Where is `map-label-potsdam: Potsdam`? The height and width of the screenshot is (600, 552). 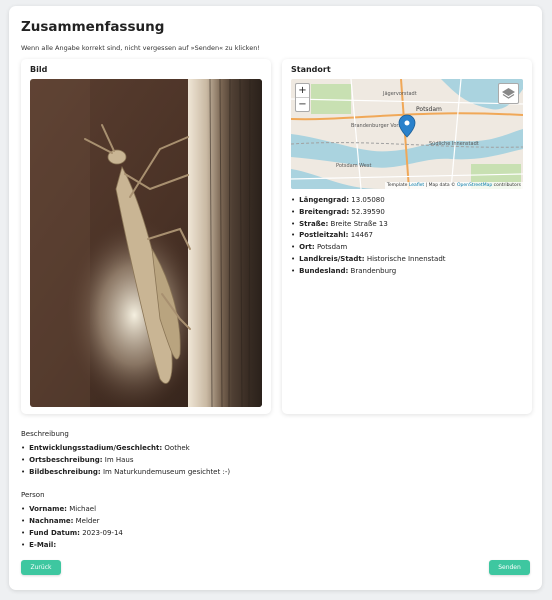
map-label-potsdam: Potsdam is located at coordinates (429, 109).